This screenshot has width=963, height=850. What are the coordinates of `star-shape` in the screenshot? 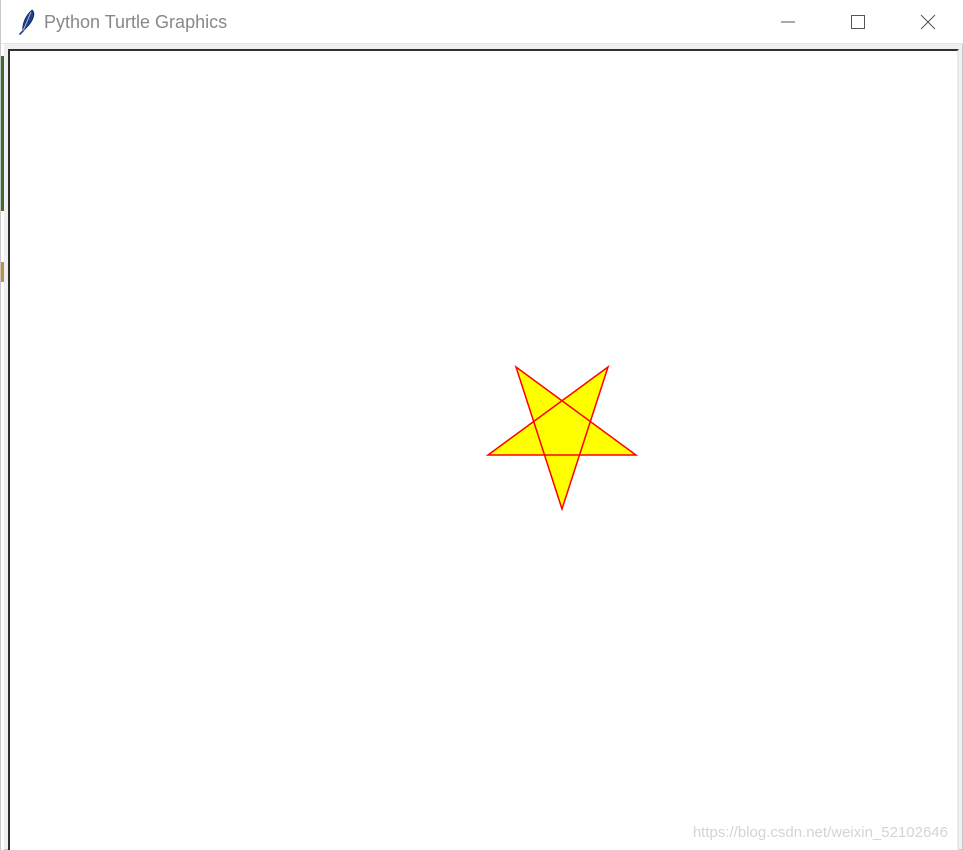 It's located at (562, 438).